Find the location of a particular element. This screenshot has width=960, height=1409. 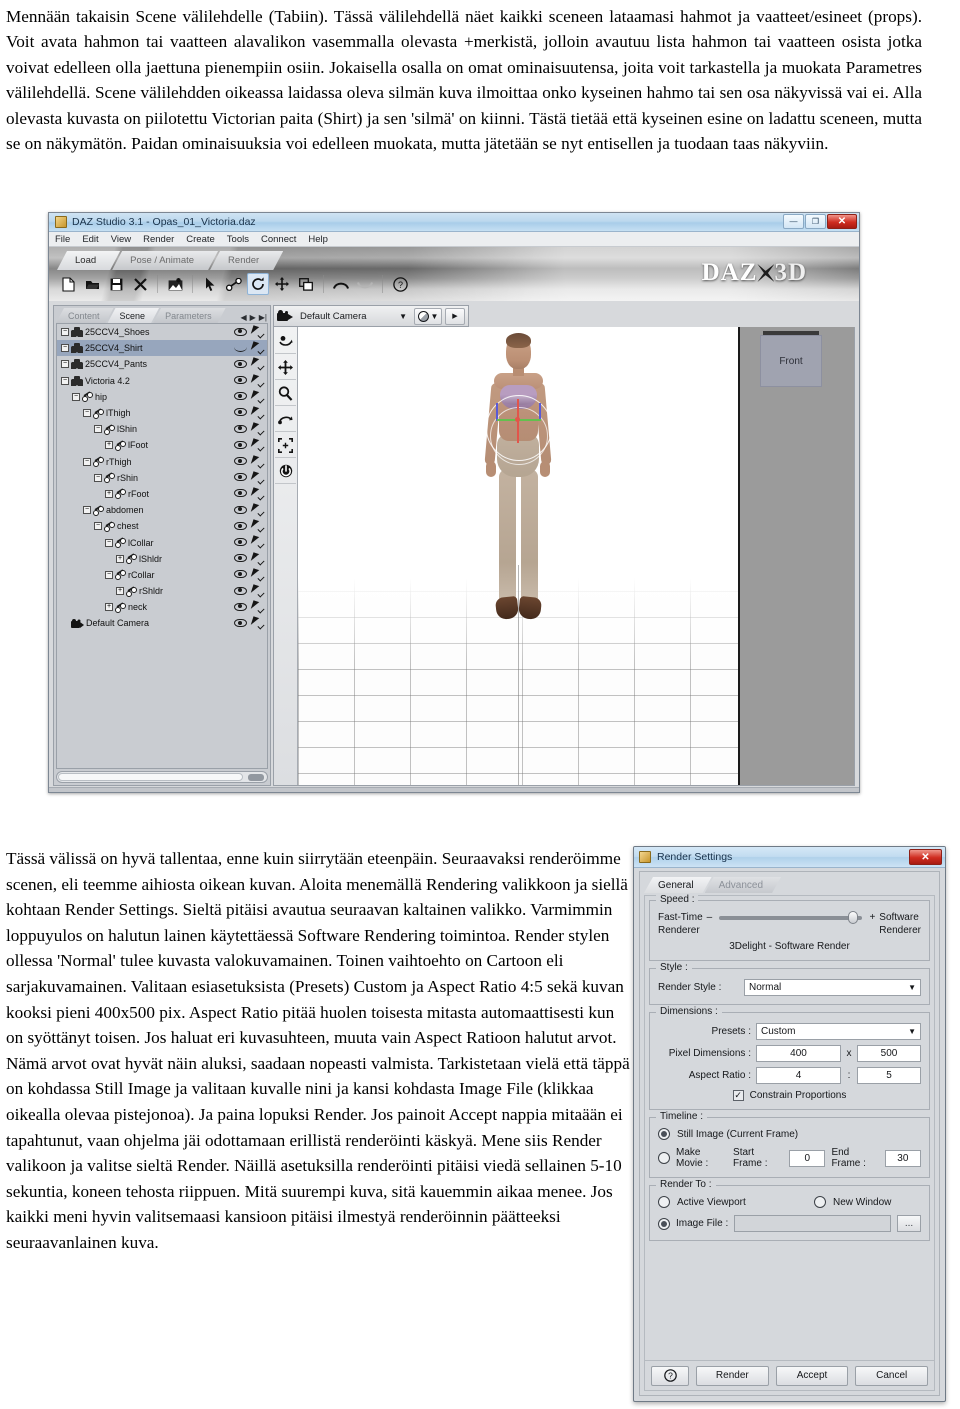

tree-row: − lCollar is located at coordinates (162, 542).